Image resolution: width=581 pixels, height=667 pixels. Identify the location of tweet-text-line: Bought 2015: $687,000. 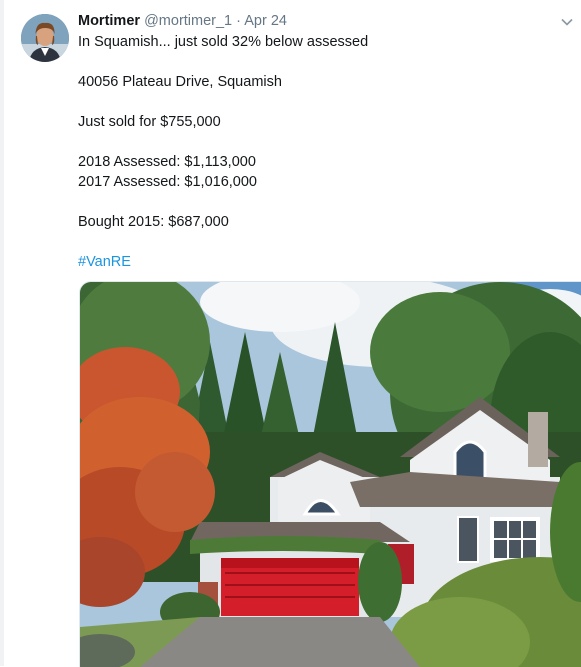
(153, 222).